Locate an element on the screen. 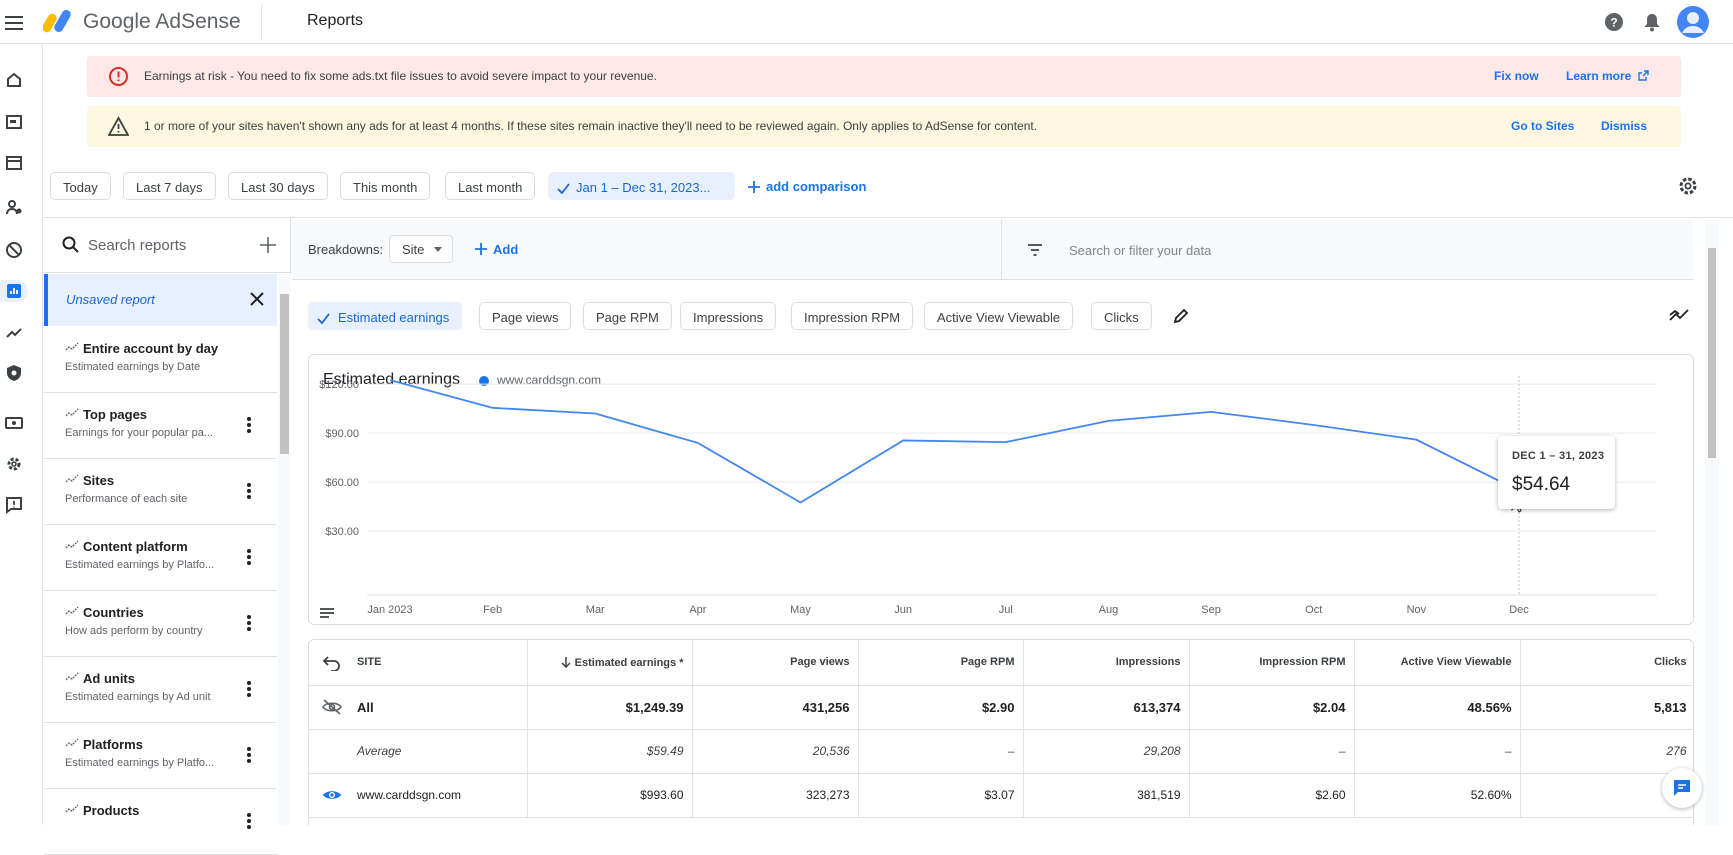 This screenshot has height=855, width=1733. y-tick-label: $120.00 is located at coordinates (339, 385).